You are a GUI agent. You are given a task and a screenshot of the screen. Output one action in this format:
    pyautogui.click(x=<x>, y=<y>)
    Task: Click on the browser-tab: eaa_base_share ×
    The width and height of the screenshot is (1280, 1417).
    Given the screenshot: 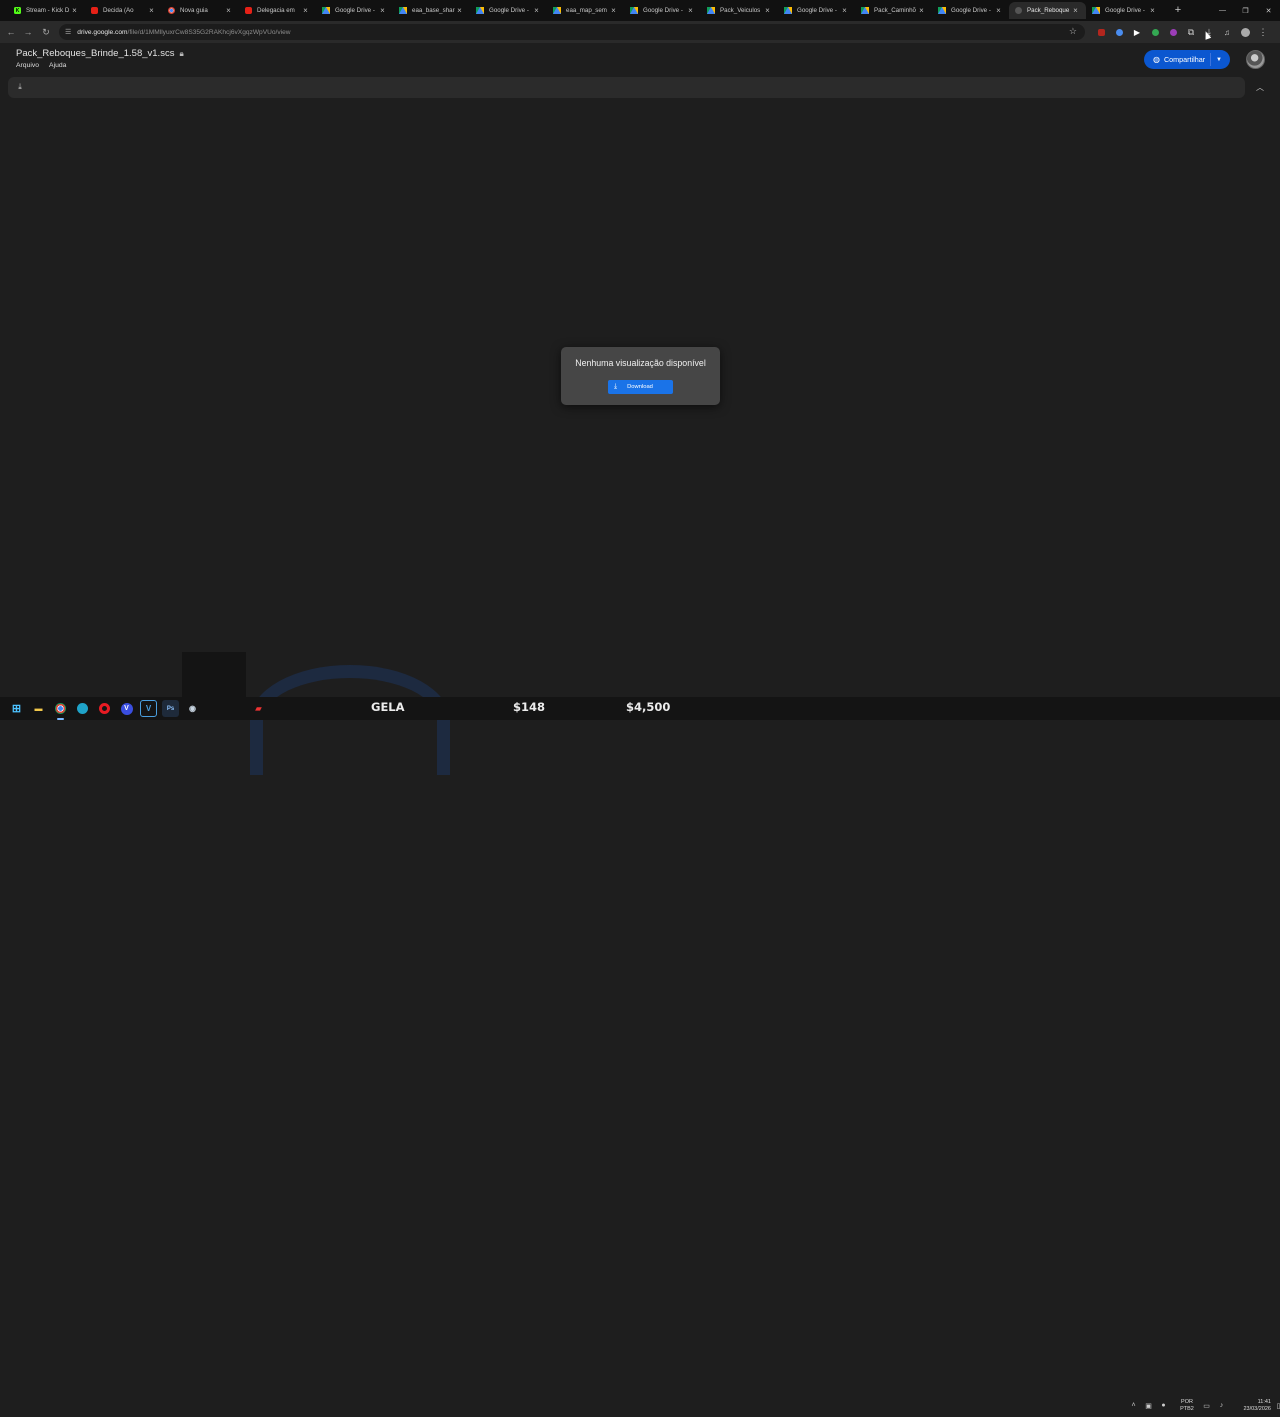 What is the action you would take?
    pyautogui.click(x=431, y=10)
    